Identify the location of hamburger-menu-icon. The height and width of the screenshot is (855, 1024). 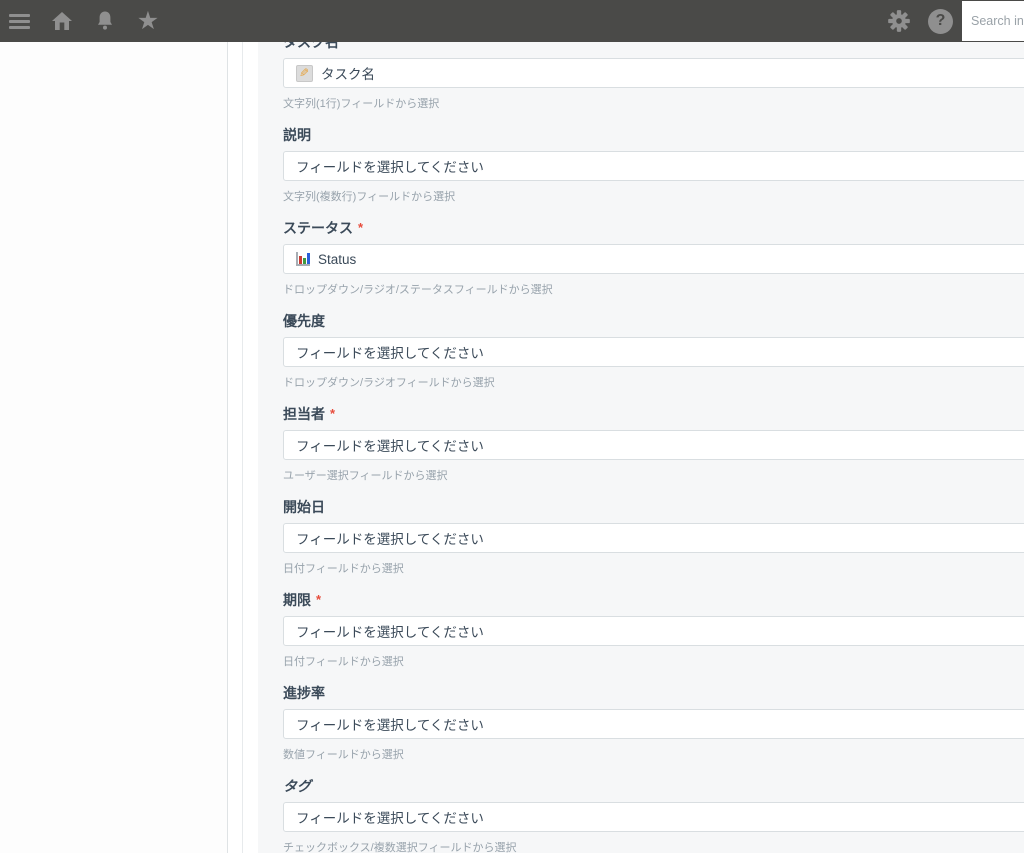
(19, 21).